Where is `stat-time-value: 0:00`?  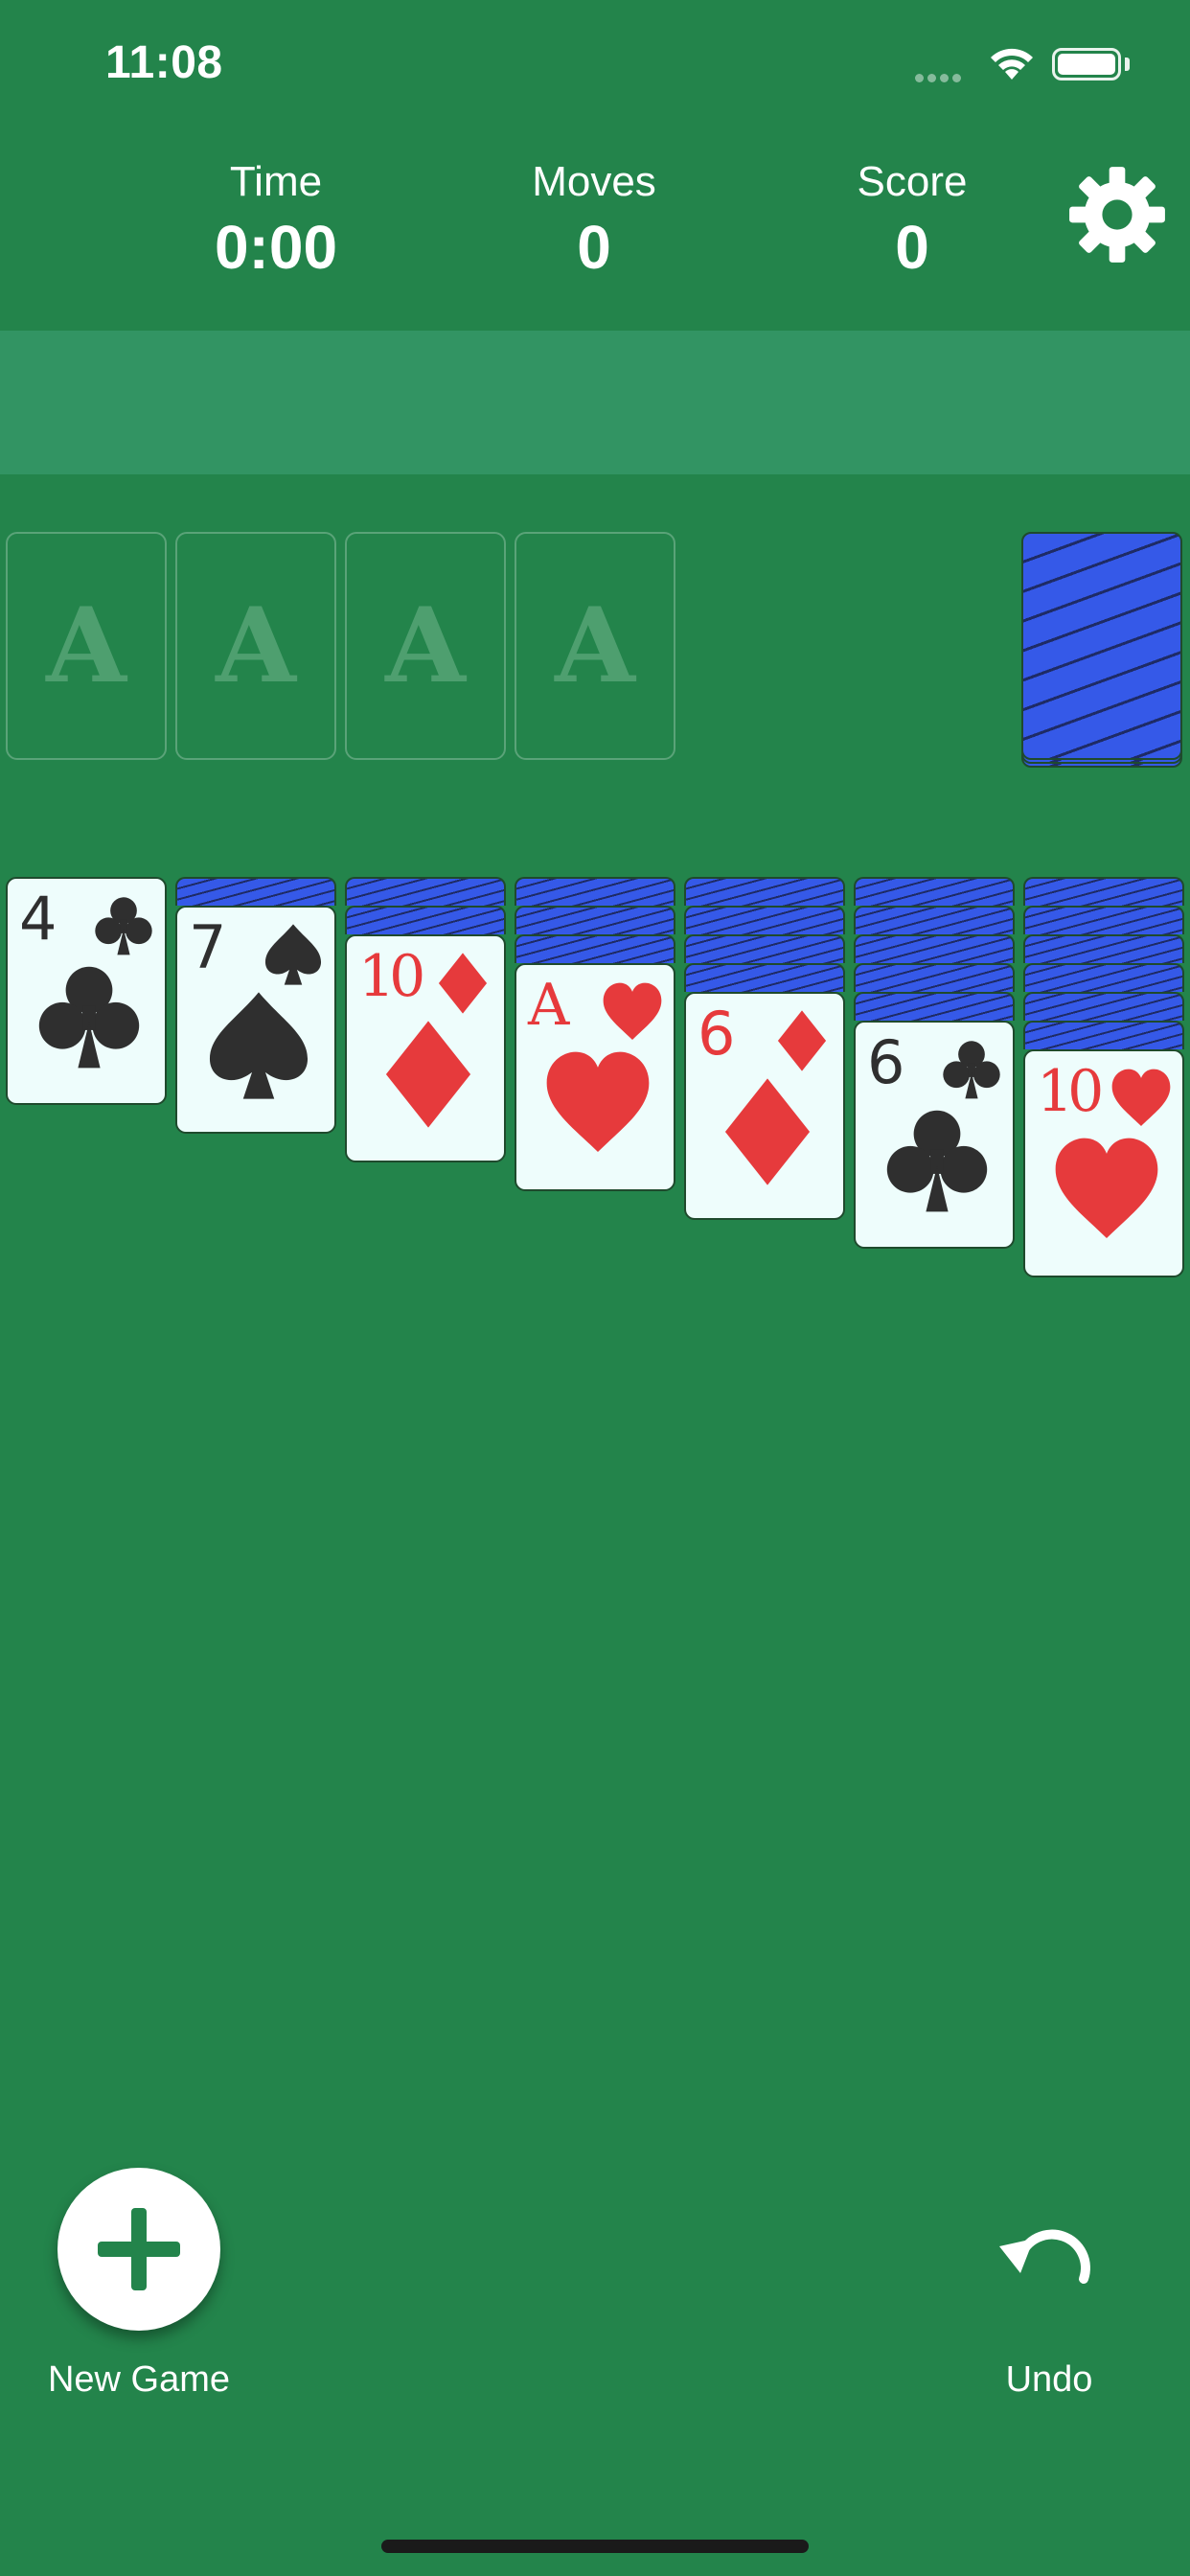
stat-time-value: 0:00 is located at coordinates (276, 247).